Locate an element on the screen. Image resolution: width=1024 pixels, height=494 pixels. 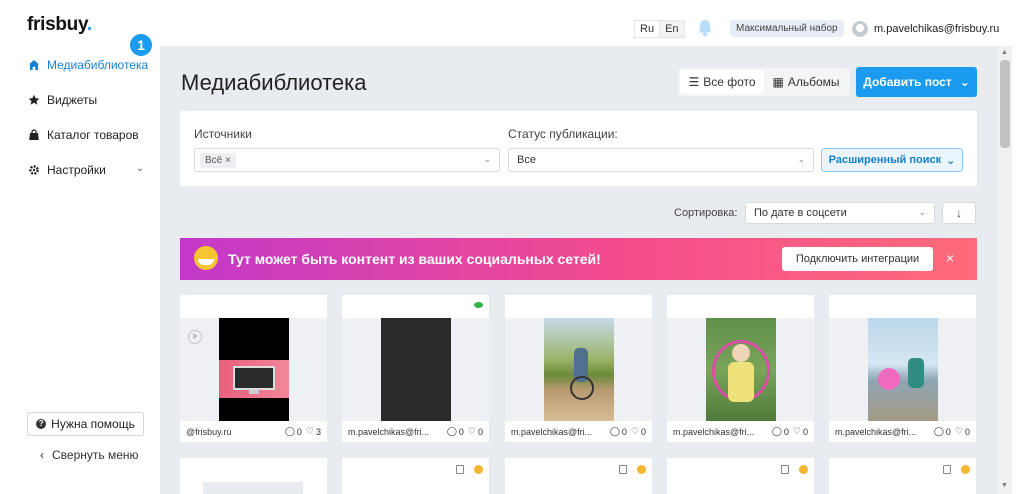
sort-direction-button: ↓ is located at coordinates (959, 213).